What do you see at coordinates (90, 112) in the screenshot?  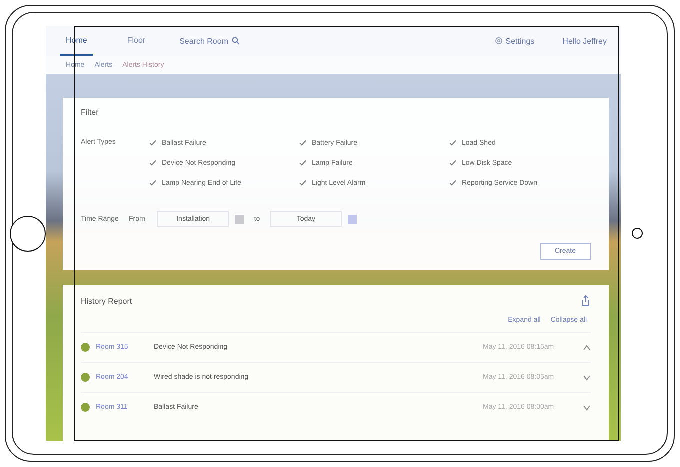 I see `card-title: Filter` at bounding box center [90, 112].